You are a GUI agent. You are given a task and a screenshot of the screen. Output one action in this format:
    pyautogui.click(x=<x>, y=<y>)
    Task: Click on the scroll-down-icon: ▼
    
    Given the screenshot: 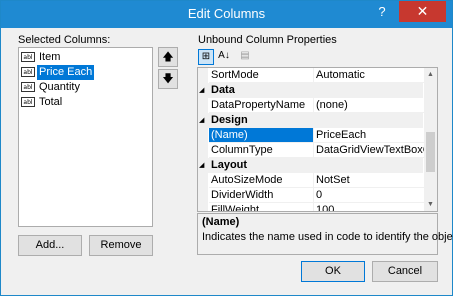 What is the action you would take?
    pyautogui.click(x=430, y=204)
    